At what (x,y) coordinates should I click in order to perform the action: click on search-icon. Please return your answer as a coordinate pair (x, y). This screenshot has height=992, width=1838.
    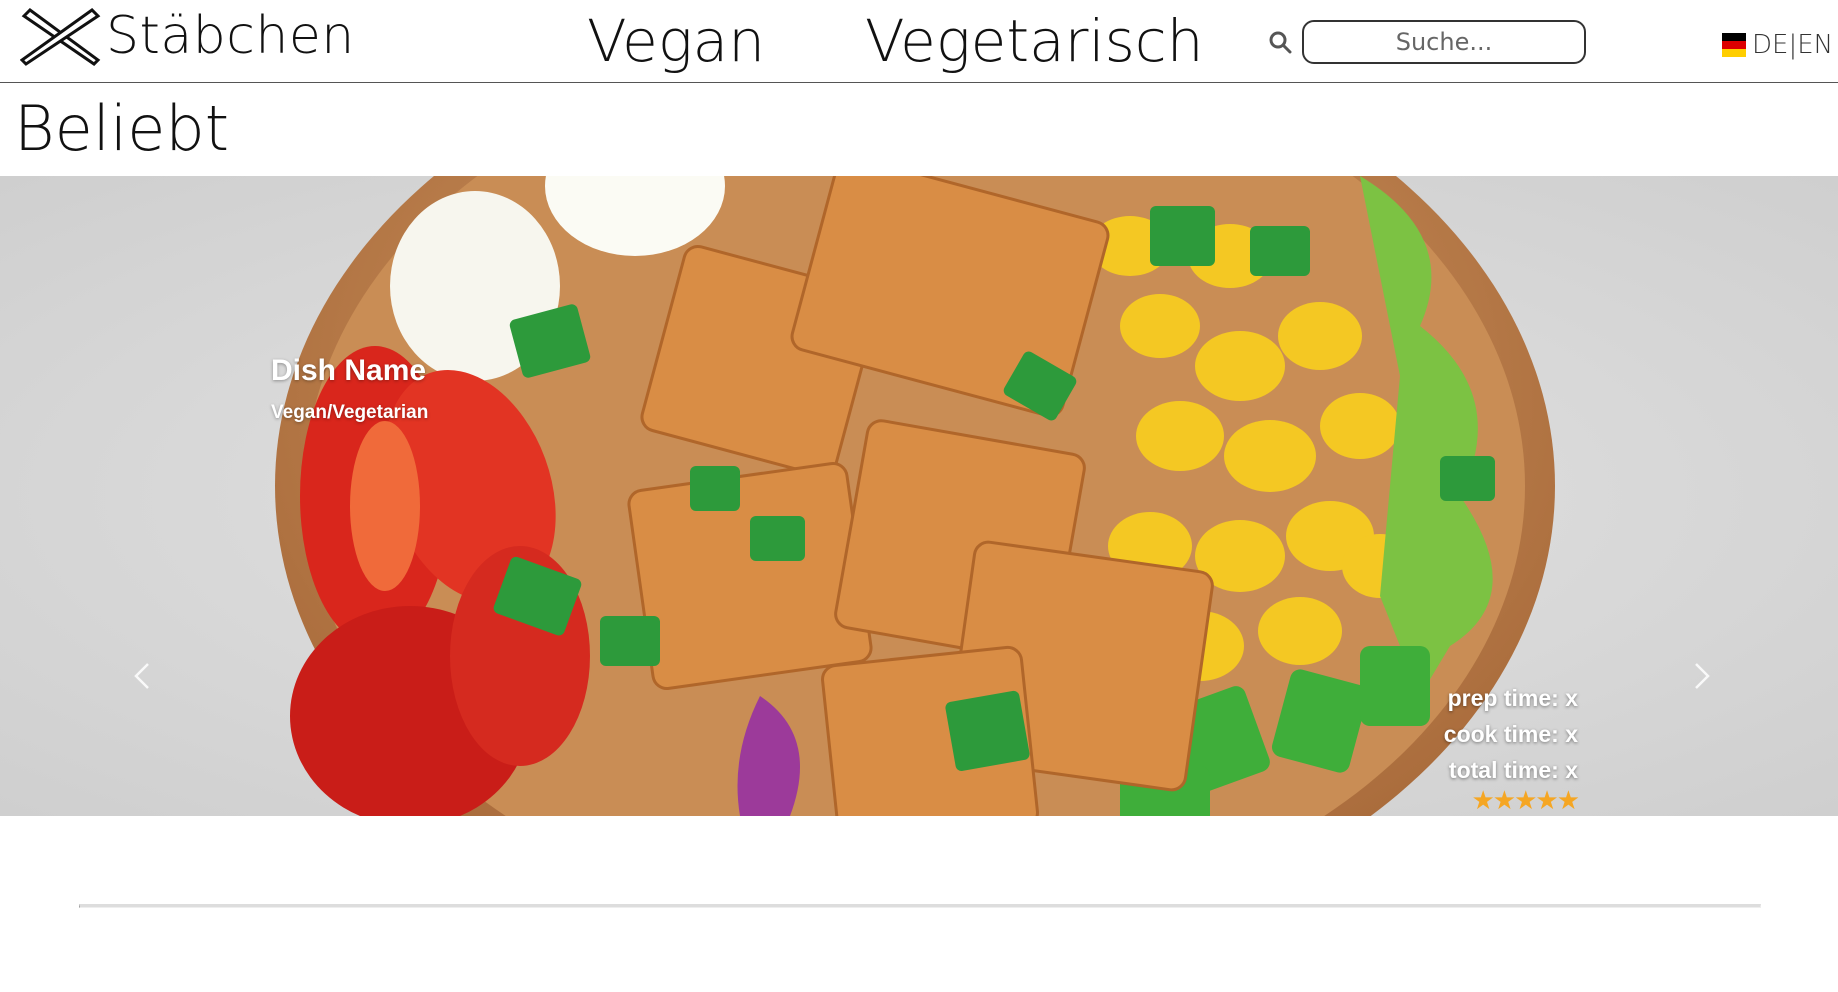
    Looking at the image, I should click on (1280, 42).